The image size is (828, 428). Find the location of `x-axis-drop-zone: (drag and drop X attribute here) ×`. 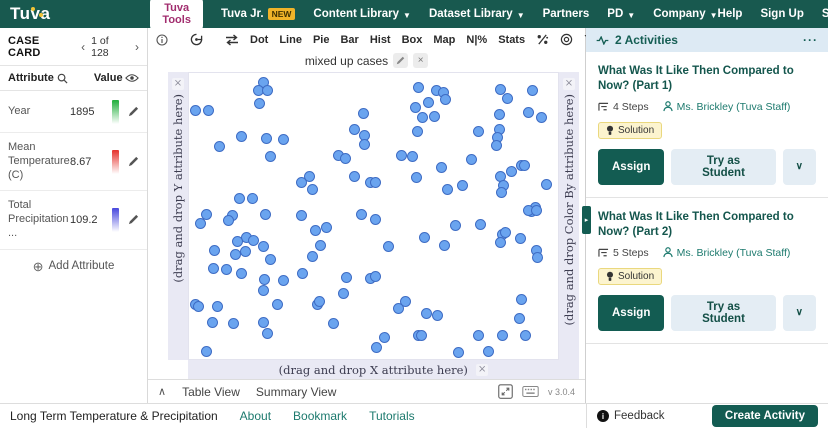

x-axis-drop-zone: (drag and drop X attribute here) × is located at coordinates (383, 369).